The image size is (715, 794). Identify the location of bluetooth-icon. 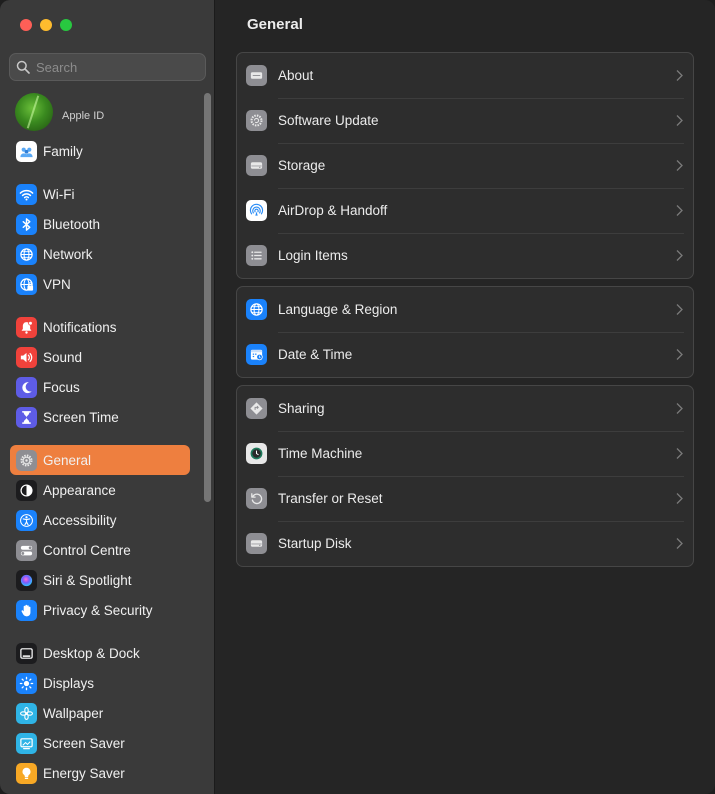
(26, 224).